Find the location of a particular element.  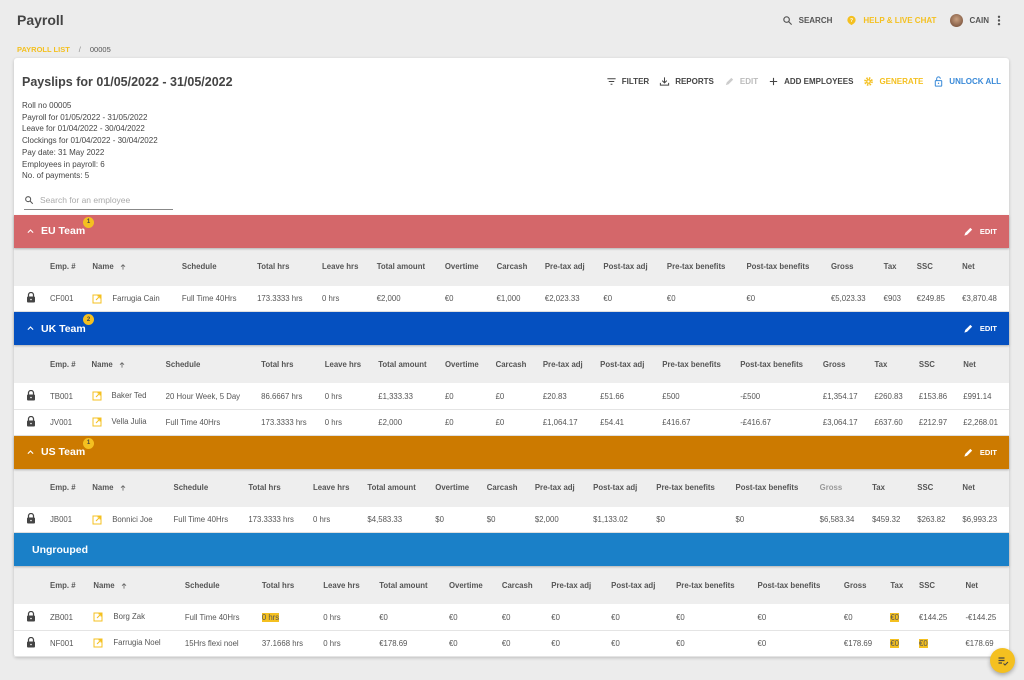

search-button: SEARCH is located at coordinates (807, 20).